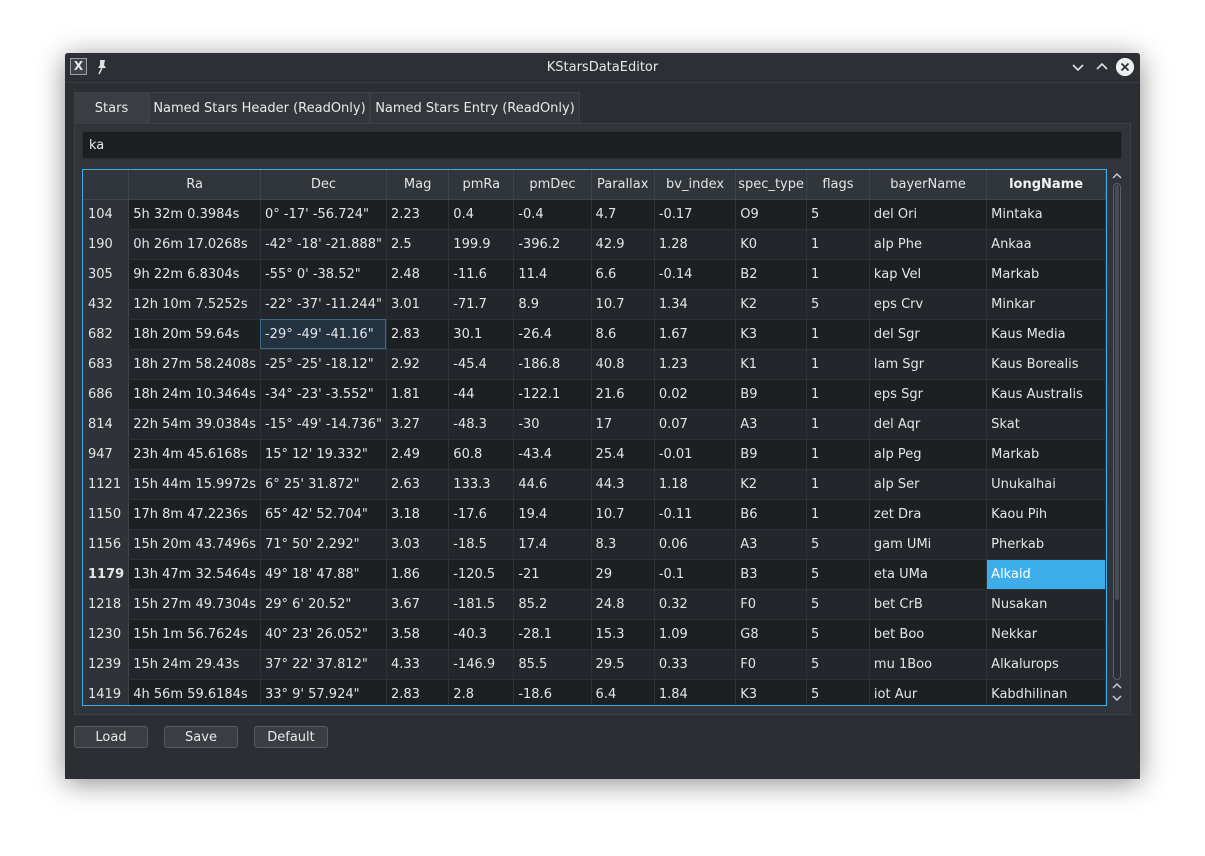  I want to click on cell-bayername: del Sgr, so click(928, 334).